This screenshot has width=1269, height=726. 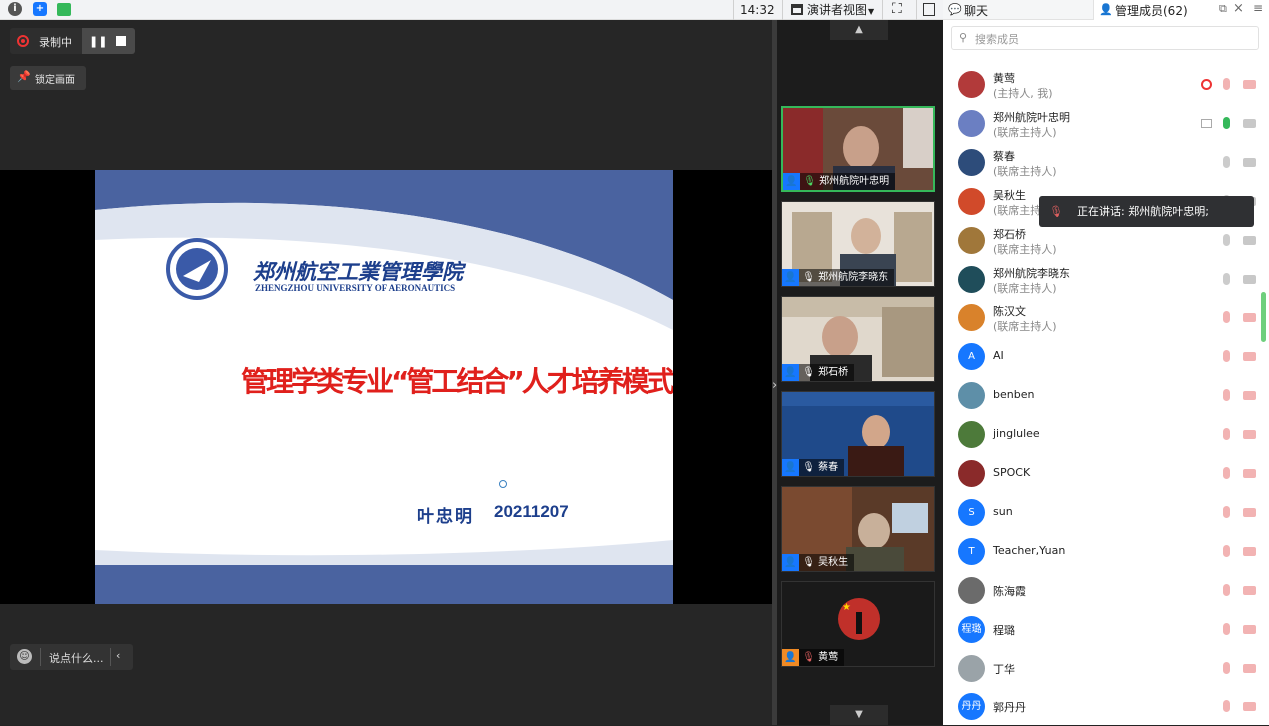 I want to click on member-row: SPOCK, so click(x=1106, y=473).